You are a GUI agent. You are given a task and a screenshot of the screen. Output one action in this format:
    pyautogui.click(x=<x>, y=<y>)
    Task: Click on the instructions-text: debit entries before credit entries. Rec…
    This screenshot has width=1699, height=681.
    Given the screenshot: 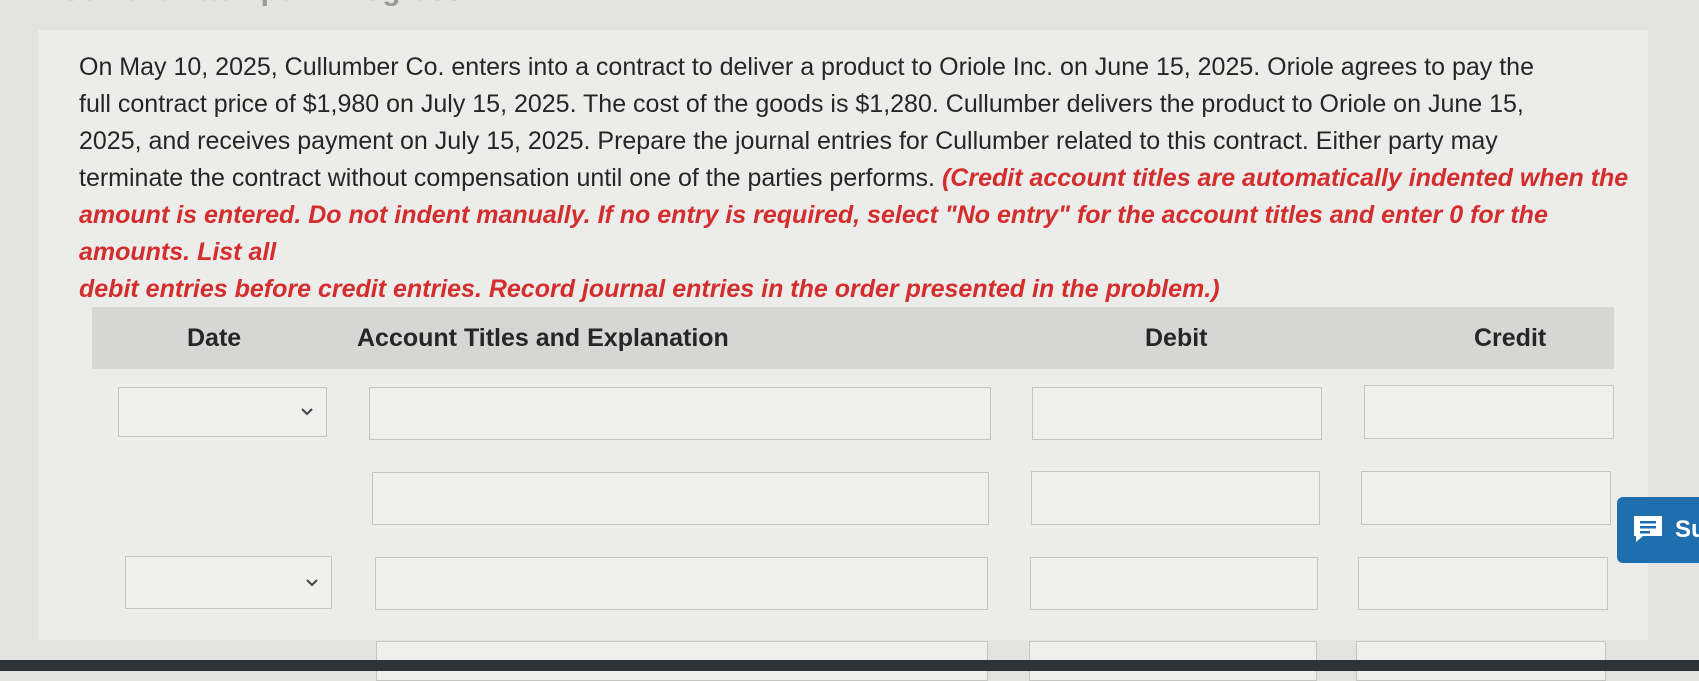 What is the action you would take?
    pyautogui.click(x=649, y=289)
    